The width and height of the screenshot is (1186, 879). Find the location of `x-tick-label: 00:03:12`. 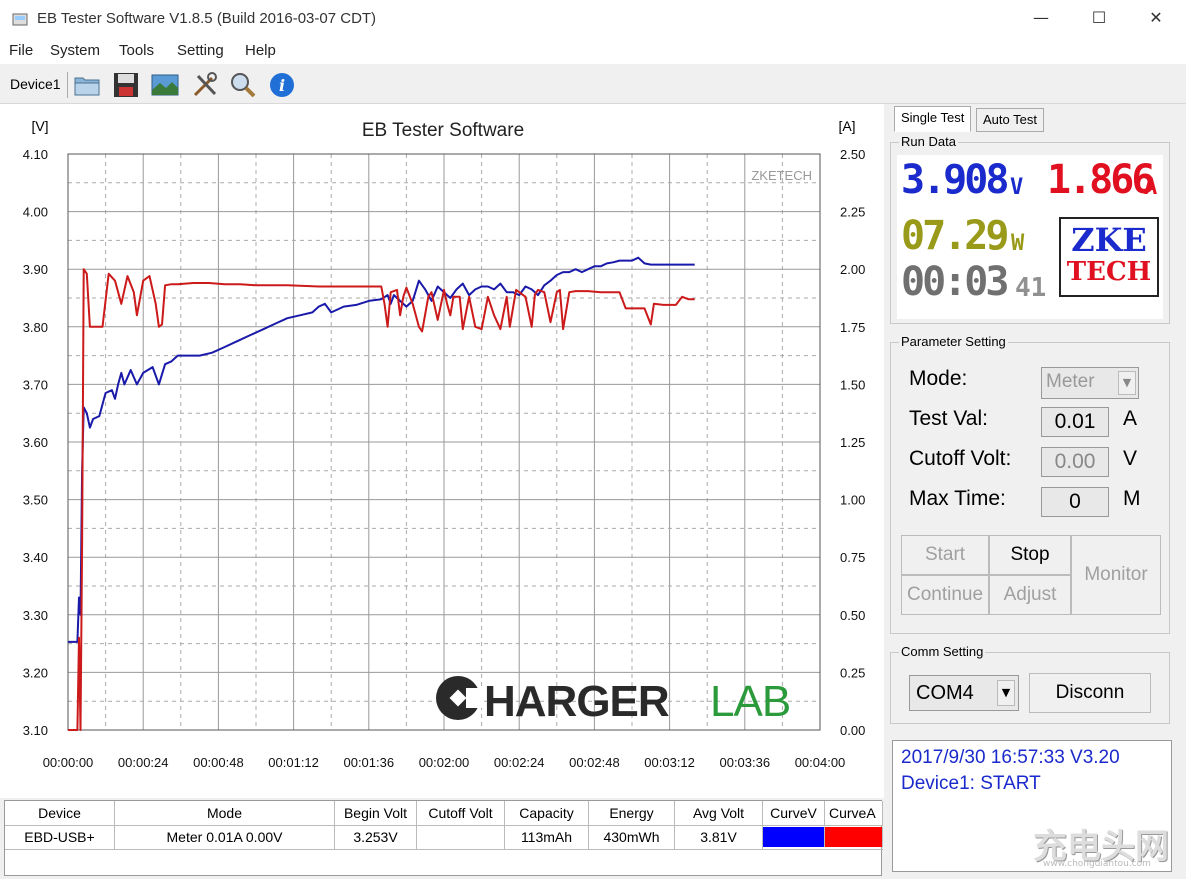

x-tick-label: 00:03:12 is located at coordinates (669, 762).